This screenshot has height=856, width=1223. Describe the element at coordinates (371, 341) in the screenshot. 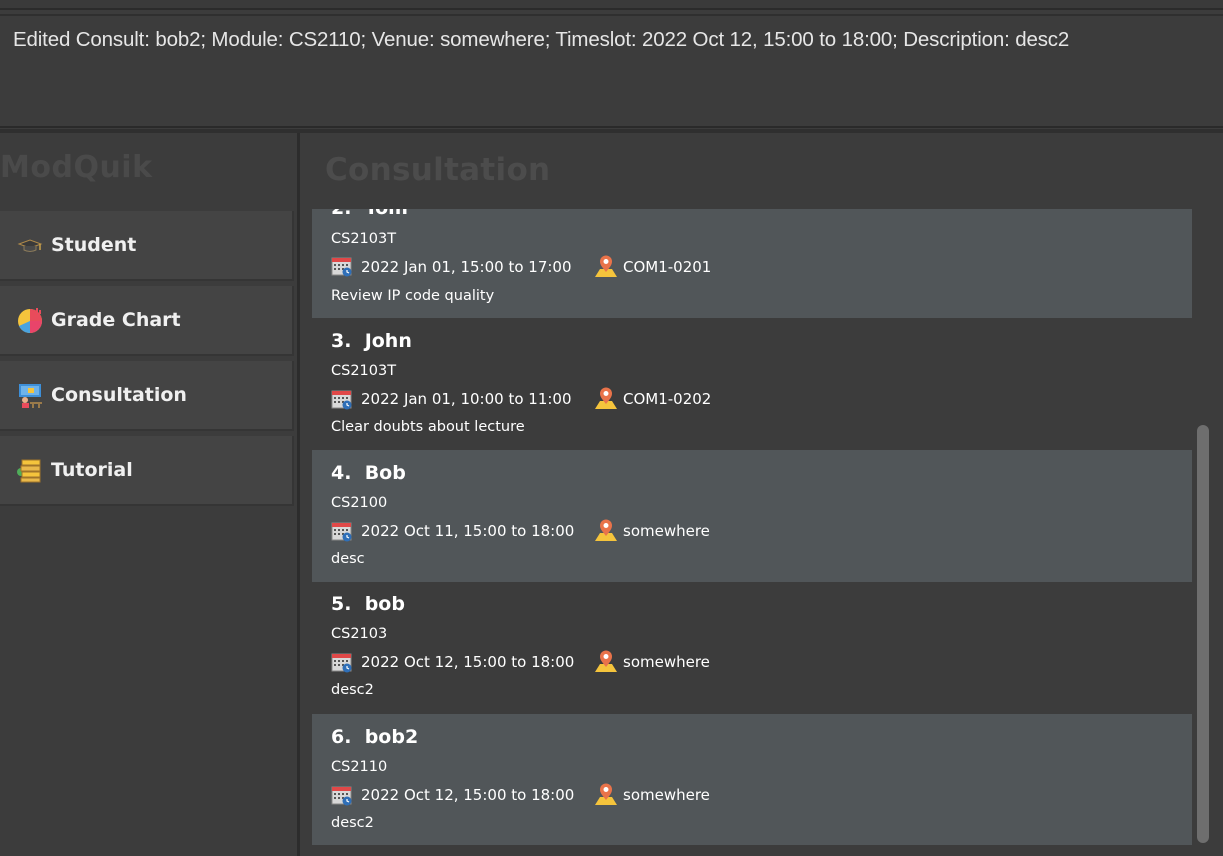

I see `consult-name: 3. John` at that location.